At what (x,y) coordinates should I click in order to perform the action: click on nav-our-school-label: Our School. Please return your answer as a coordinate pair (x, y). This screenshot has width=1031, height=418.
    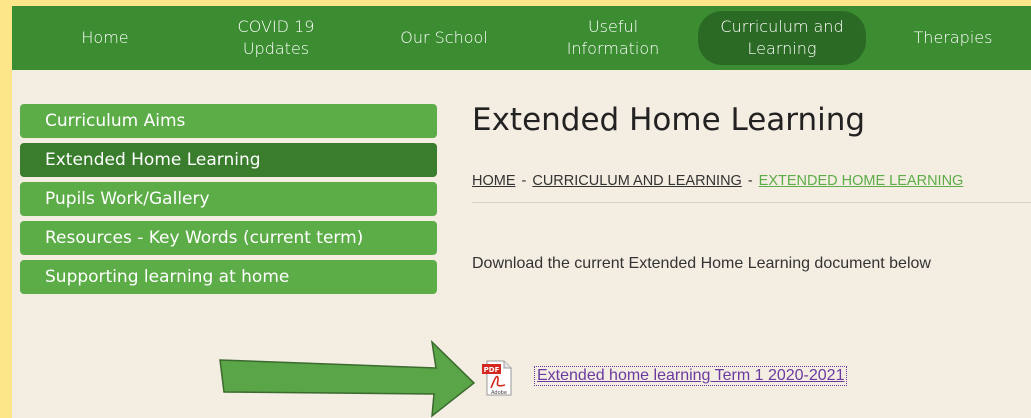
    Looking at the image, I should click on (444, 37).